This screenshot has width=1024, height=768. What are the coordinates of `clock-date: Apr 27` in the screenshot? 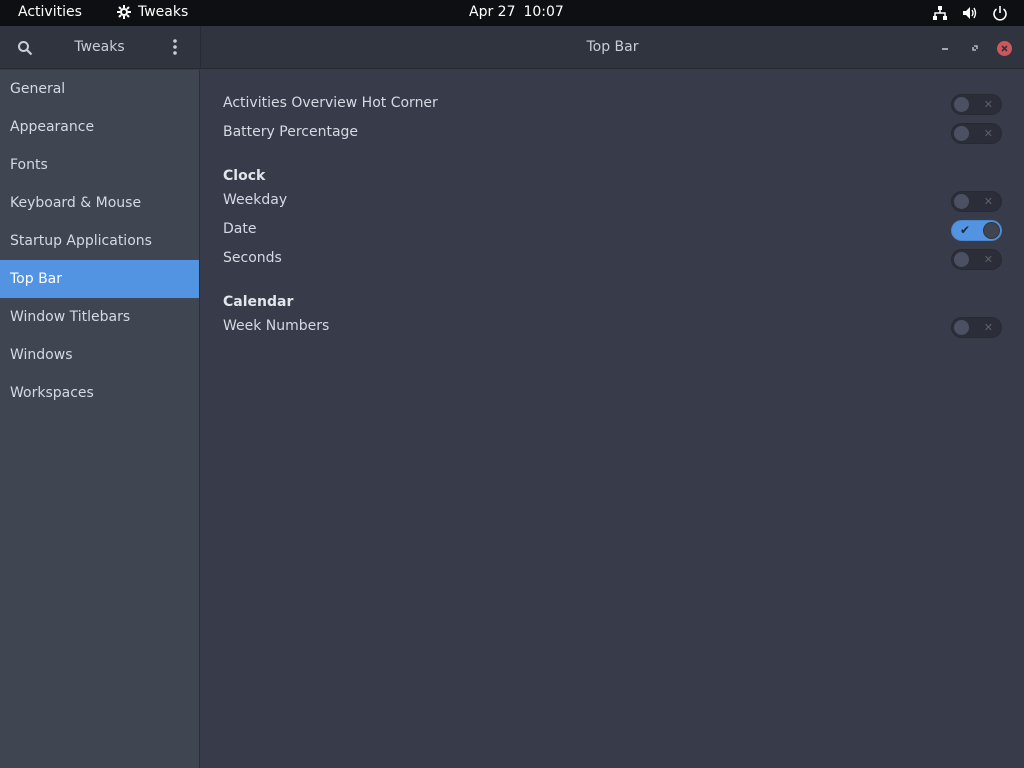 It's located at (492, 12).